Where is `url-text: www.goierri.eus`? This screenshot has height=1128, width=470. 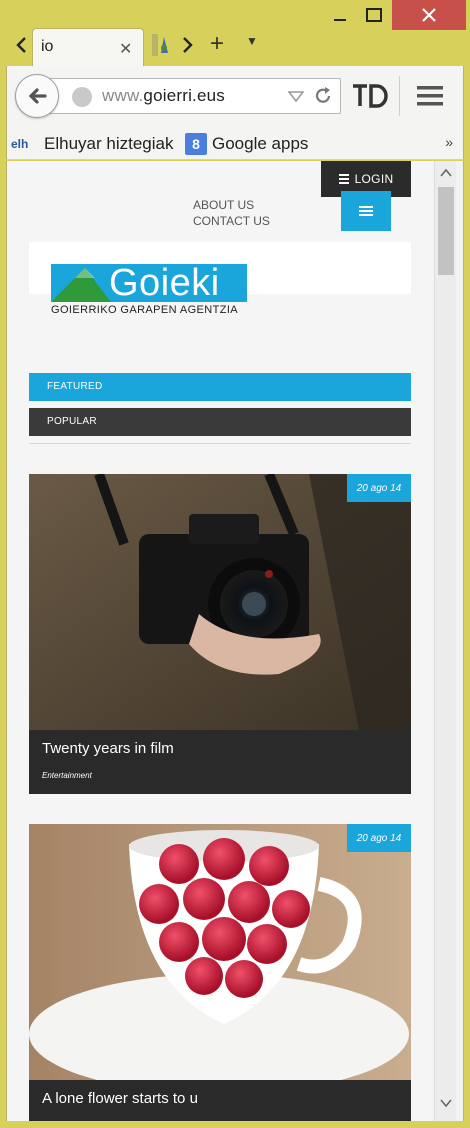
url-text: www.goierri.eus is located at coordinates (163, 96).